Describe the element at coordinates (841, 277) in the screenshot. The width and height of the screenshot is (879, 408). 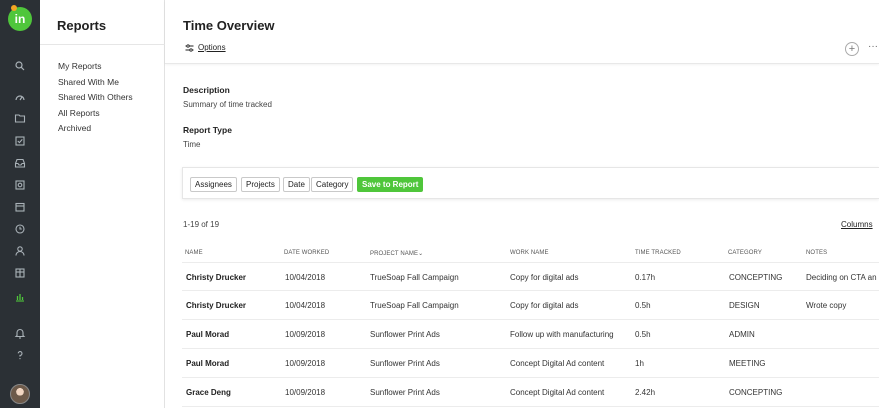
I see `cell-notes: Deciding on CTA an` at that location.